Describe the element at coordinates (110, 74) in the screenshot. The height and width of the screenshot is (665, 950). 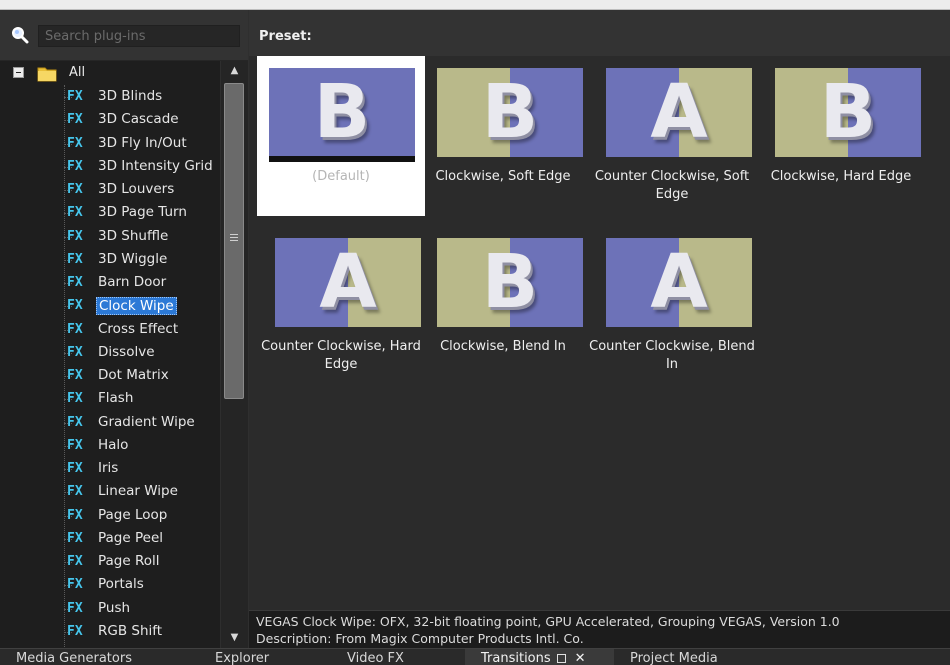
I see `tree-root-all: All` at that location.